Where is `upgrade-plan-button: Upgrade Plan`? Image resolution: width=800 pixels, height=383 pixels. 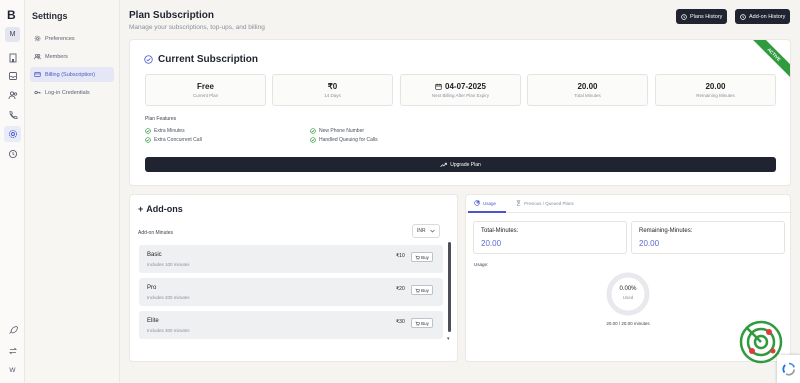 upgrade-plan-button: Upgrade Plan is located at coordinates (460, 164).